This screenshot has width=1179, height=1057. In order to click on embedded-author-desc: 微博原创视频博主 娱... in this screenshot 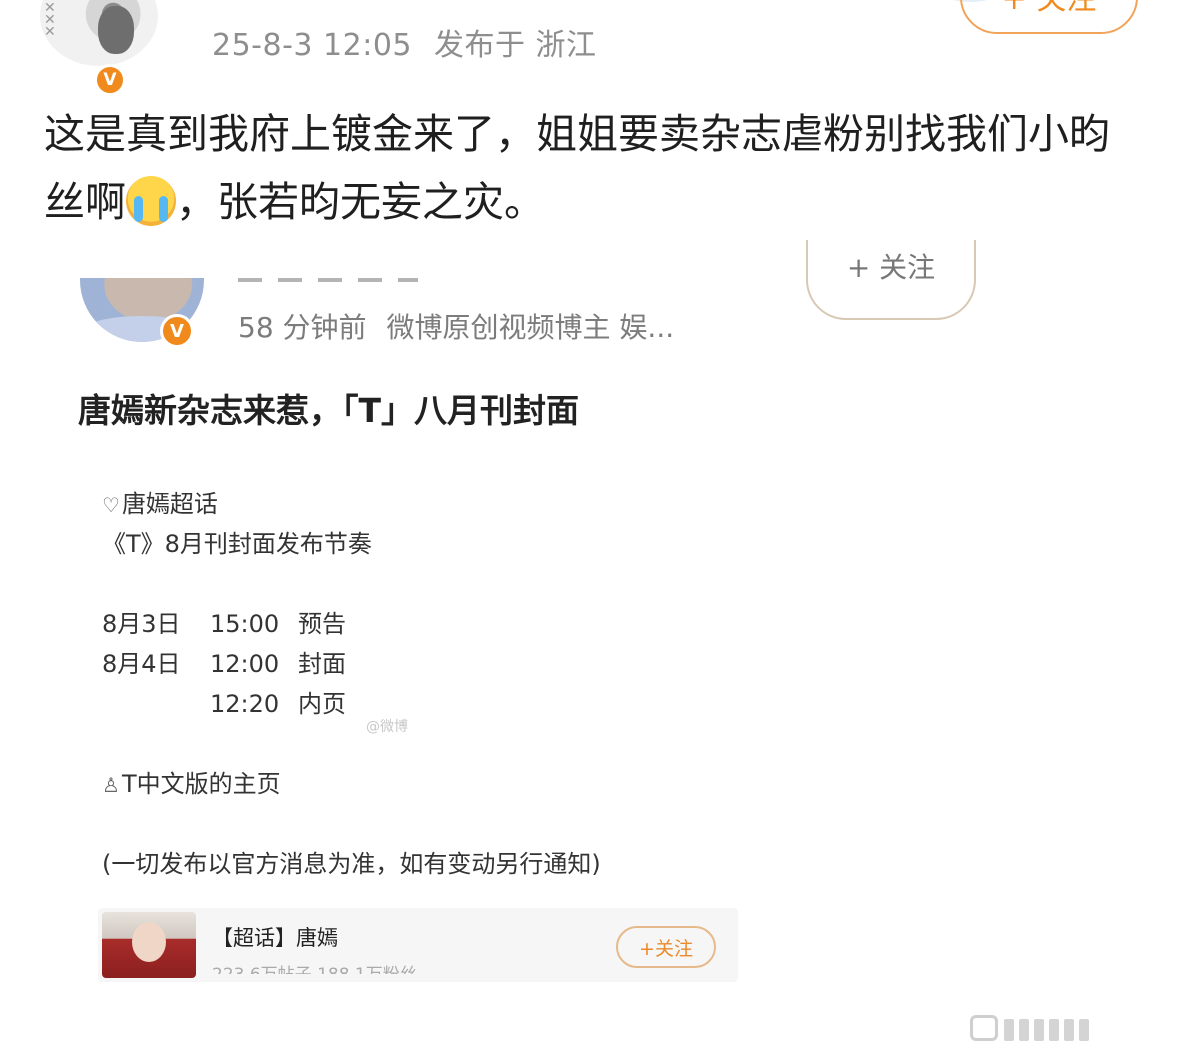, I will do `click(530, 327)`.